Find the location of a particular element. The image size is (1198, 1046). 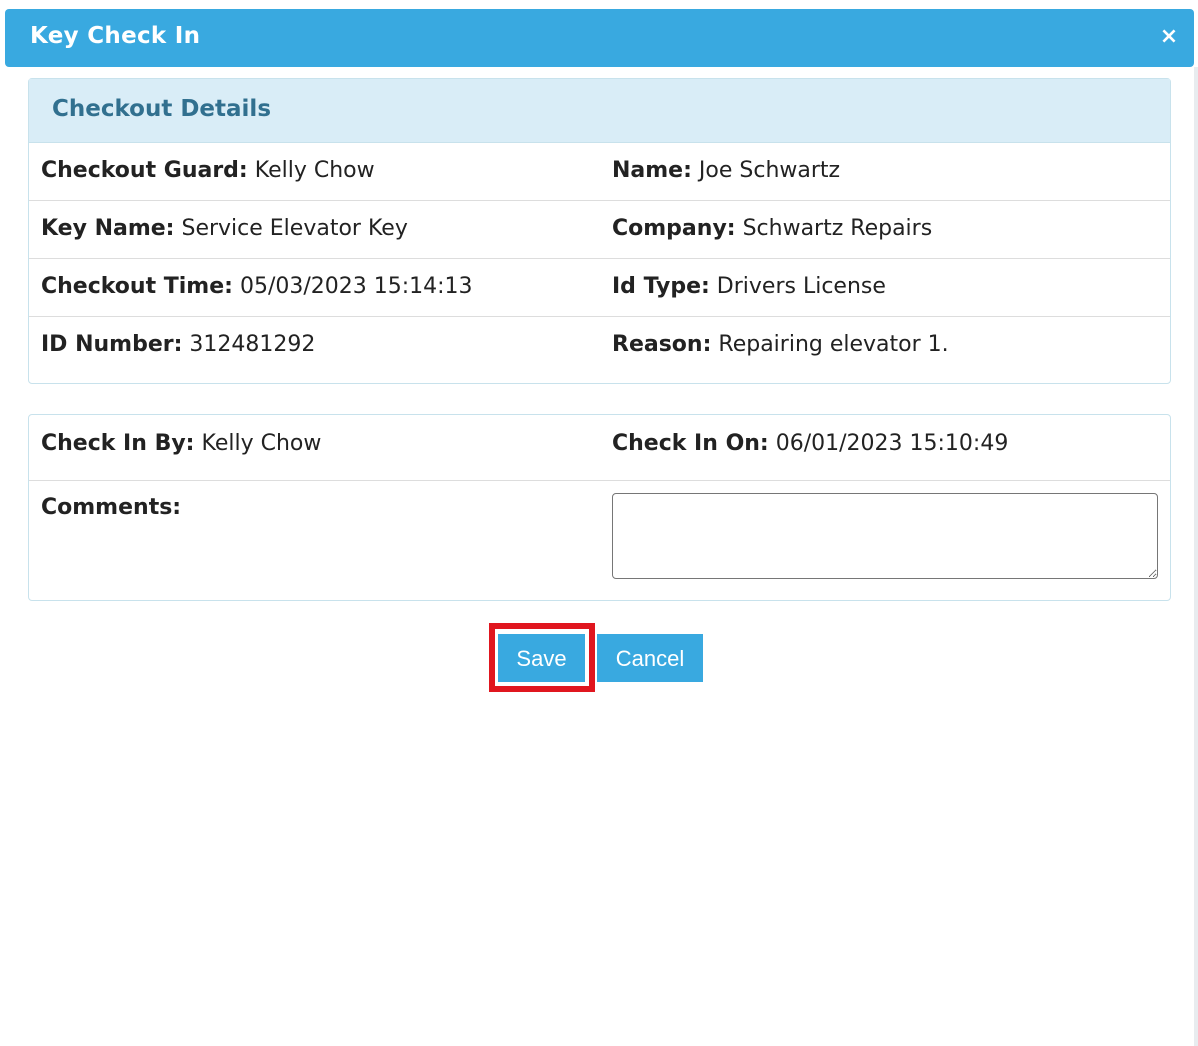

checkout-guard-field: Checkout Guard: Kelly Chow is located at coordinates (208, 170).